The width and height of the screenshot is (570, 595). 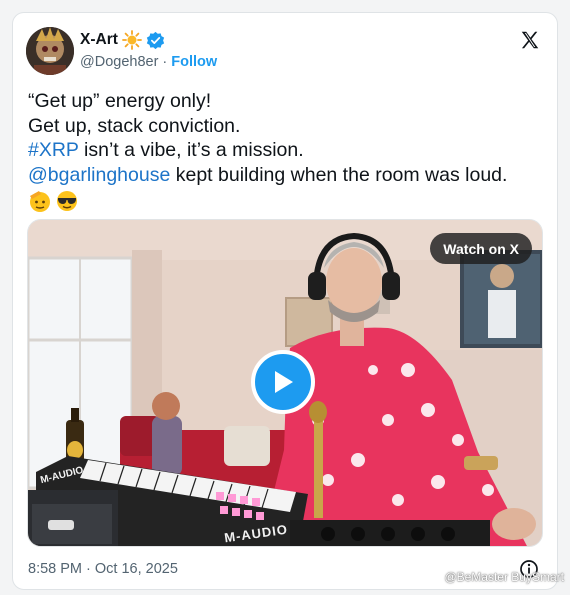 What do you see at coordinates (99, 175) in the screenshot?
I see `mention-link: @bgarlinghouse` at bounding box center [99, 175].